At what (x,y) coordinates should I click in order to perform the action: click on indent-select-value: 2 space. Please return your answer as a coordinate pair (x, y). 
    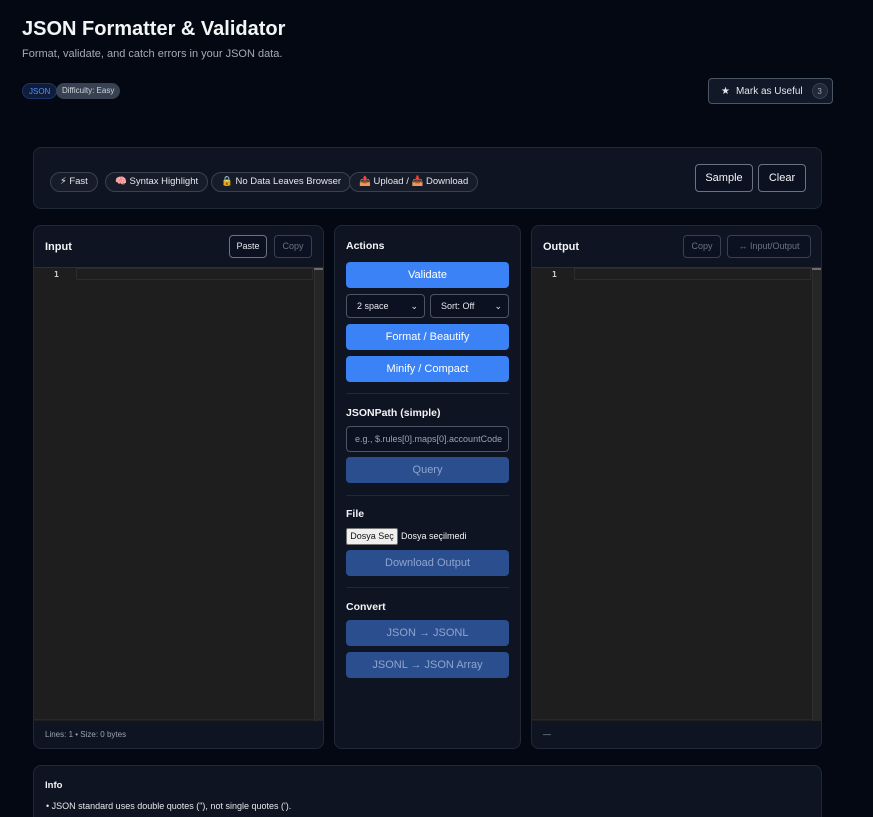
    Looking at the image, I should click on (373, 306).